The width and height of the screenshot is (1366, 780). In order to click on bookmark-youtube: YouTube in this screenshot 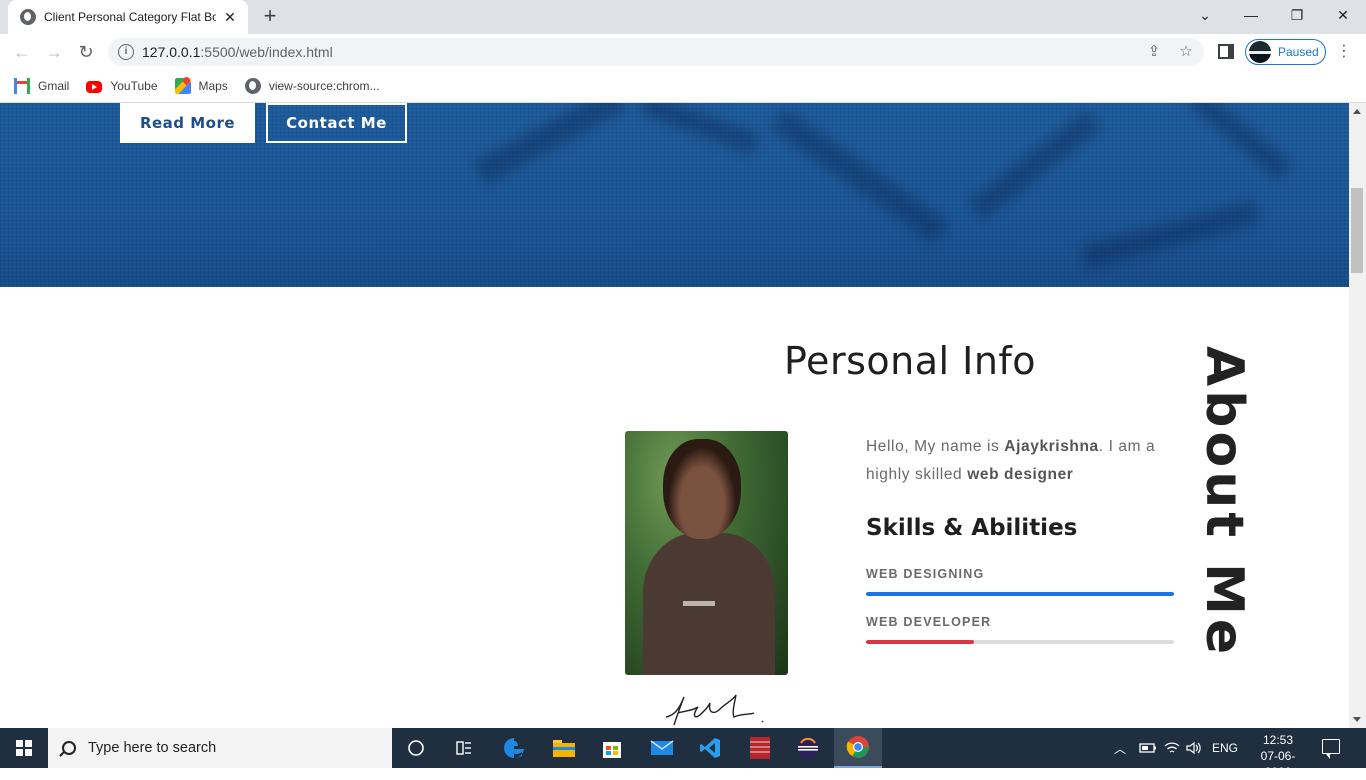, I will do `click(122, 86)`.